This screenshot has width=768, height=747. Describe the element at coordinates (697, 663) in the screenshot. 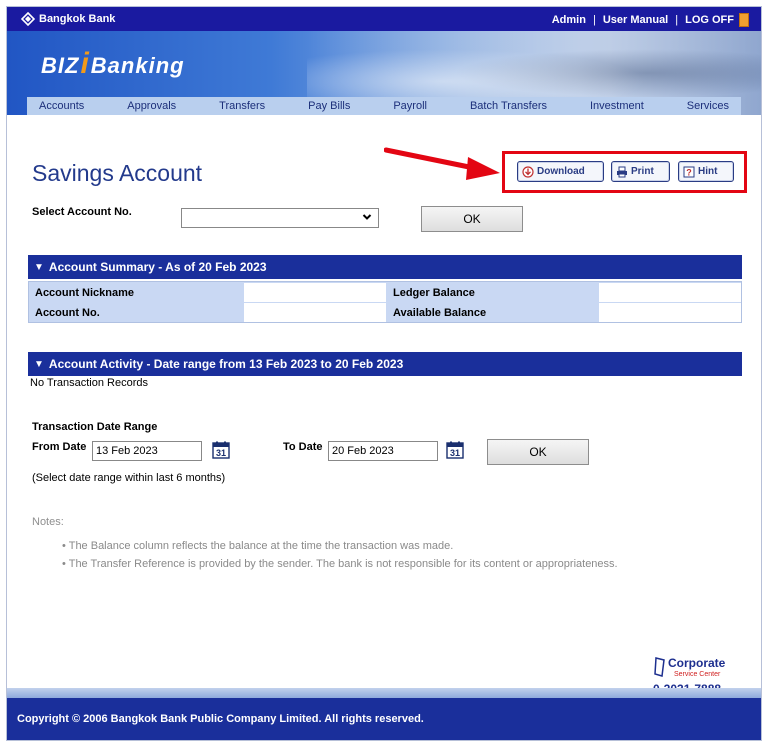

I see `service-center-title: Corporate` at that location.